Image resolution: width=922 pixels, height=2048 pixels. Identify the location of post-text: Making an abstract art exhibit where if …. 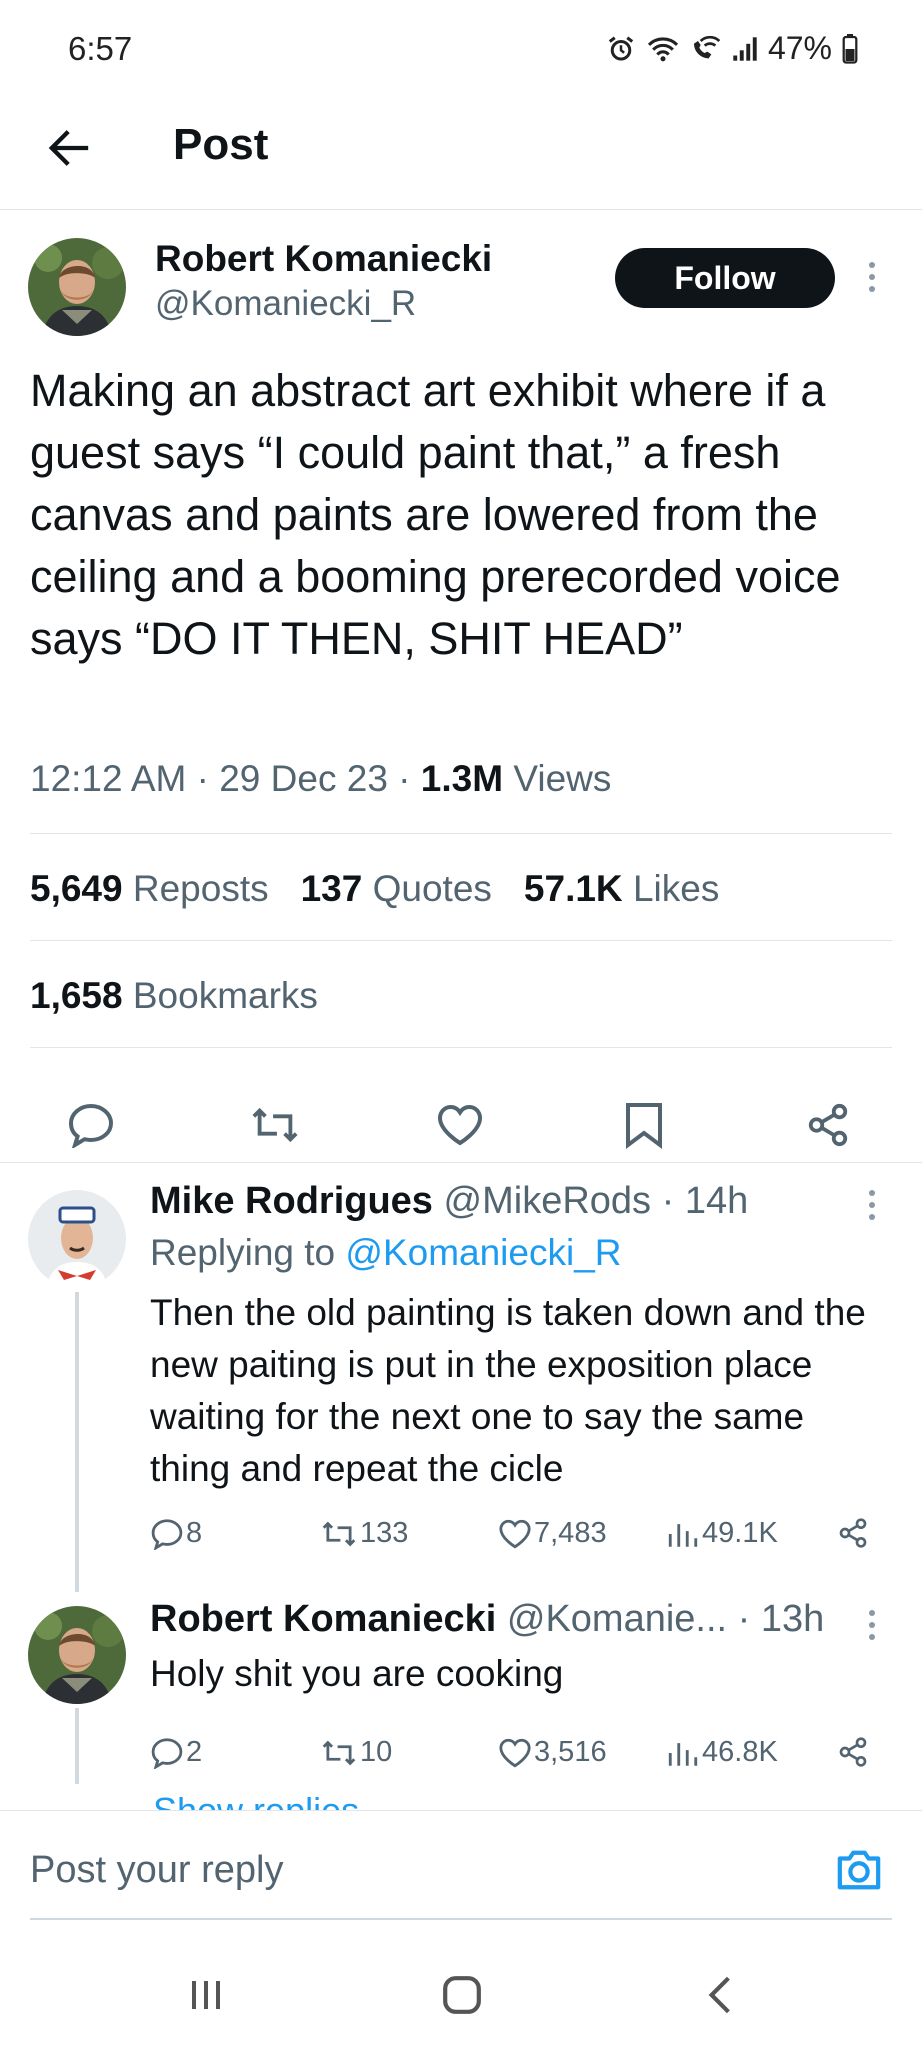
(435, 514).